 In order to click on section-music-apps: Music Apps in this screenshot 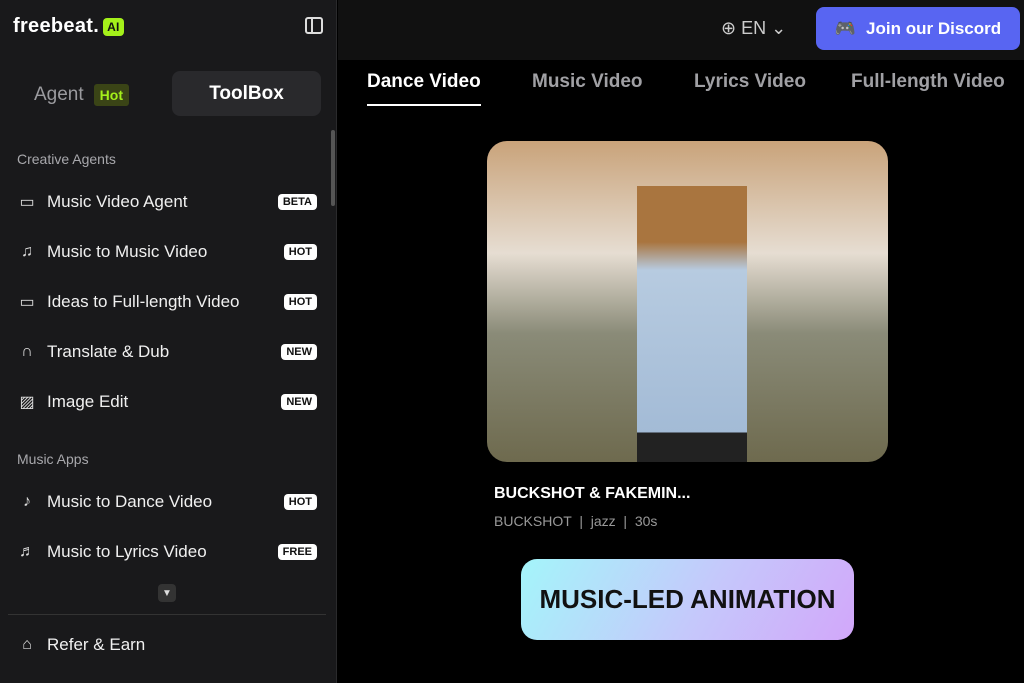, I will do `click(53, 459)`.